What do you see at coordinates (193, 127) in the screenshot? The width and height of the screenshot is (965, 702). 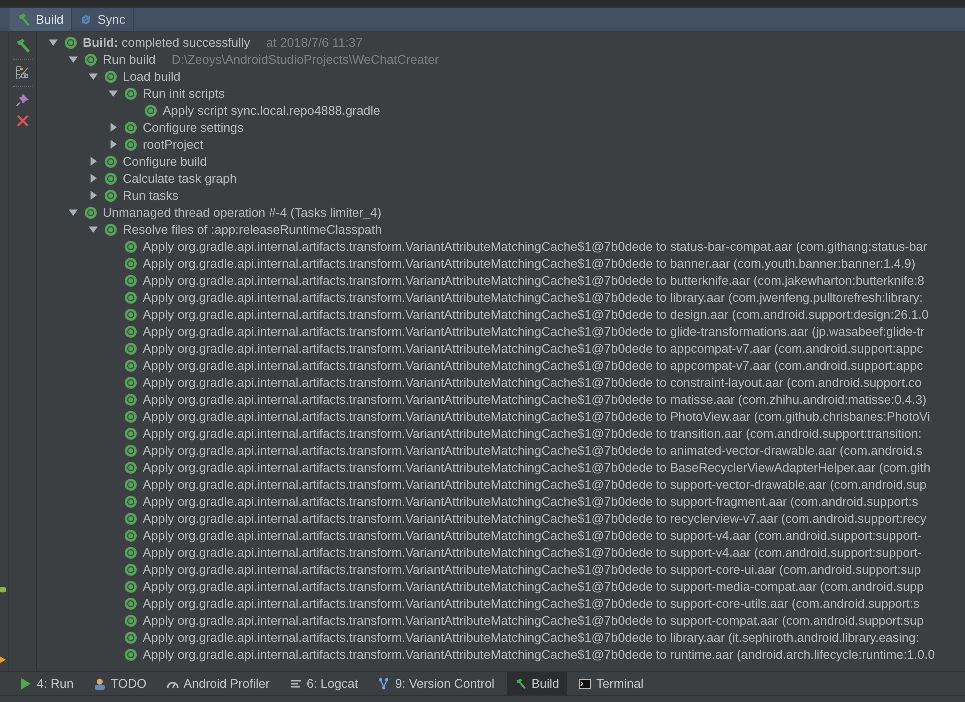 I see `tree-item: Configure settings` at bounding box center [193, 127].